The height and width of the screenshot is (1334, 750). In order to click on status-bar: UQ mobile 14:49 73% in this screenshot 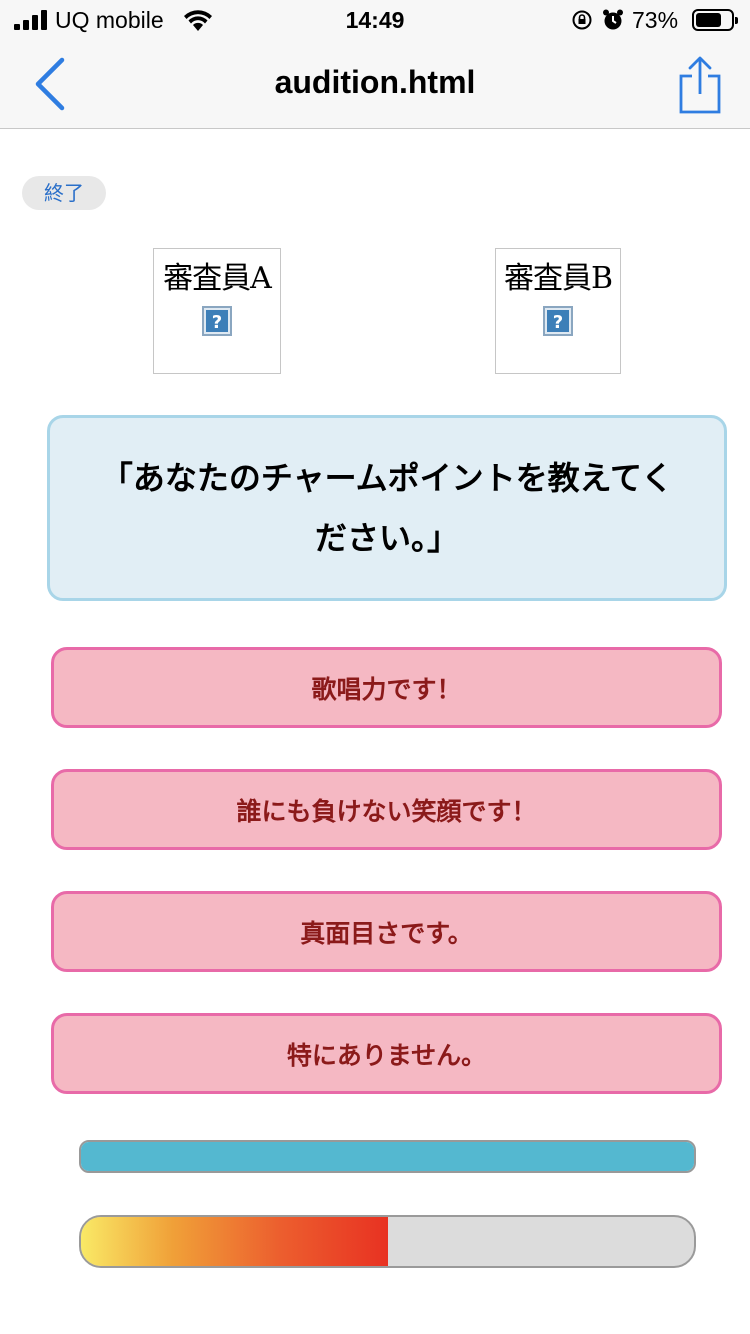, I will do `click(375, 20)`.